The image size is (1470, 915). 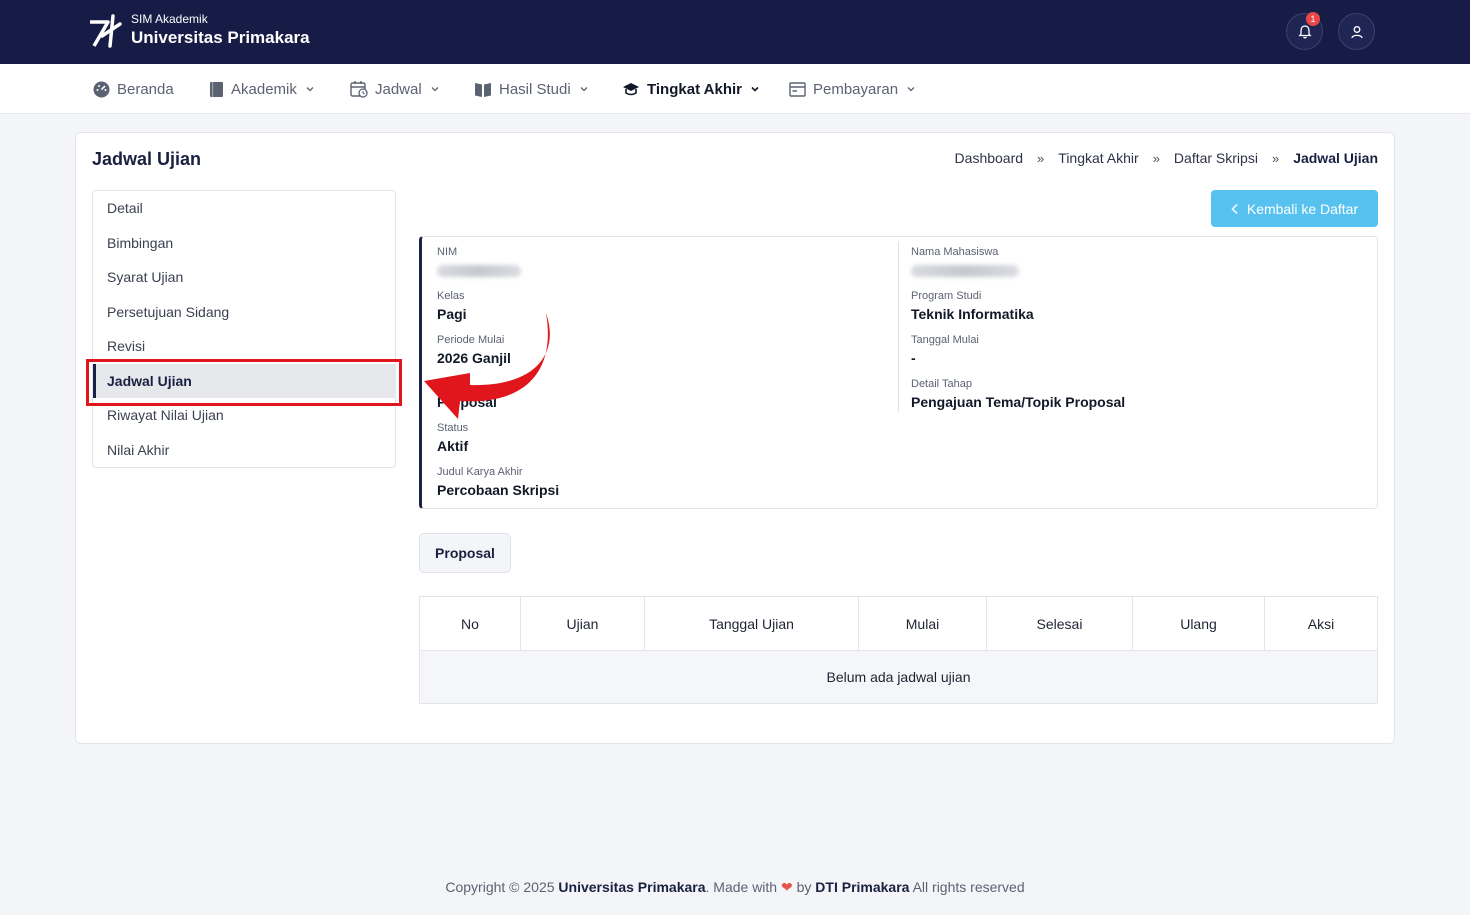 What do you see at coordinates (244, 277) in the screenshot?
I see `side-item-syarat-ujian: Syarat Ujian` at bounding box center [244, 277].